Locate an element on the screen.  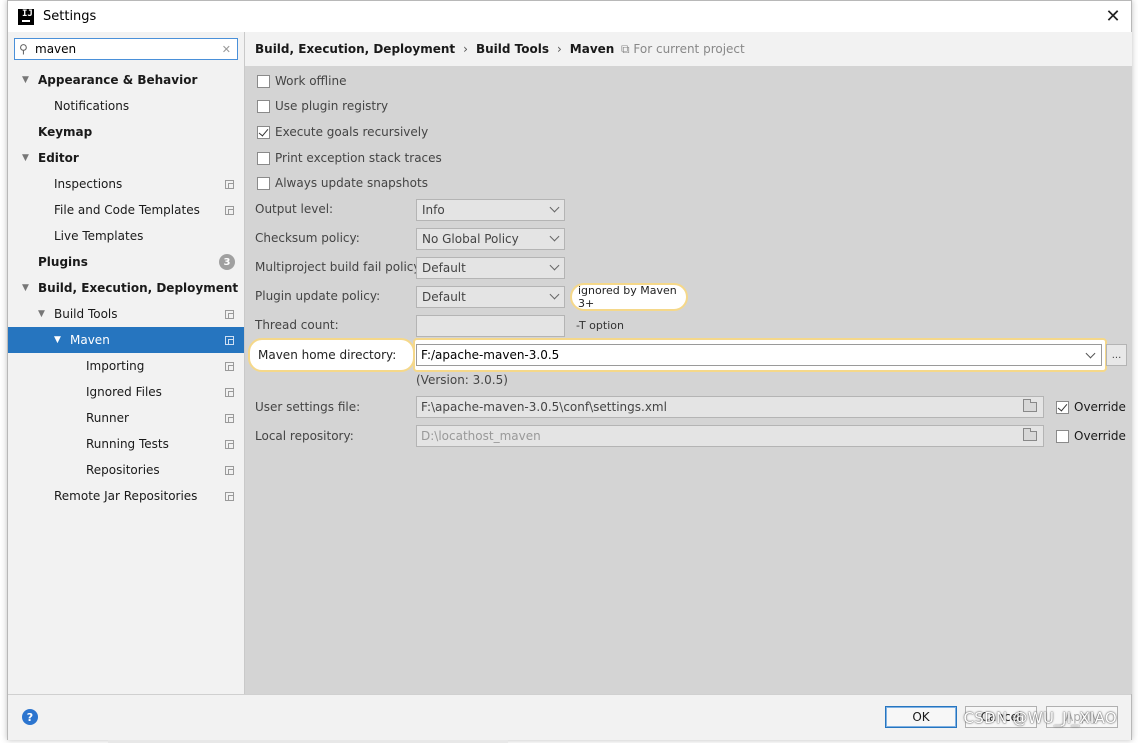
search-box: ⚲ ✕ is located at coordinates (126, 49).